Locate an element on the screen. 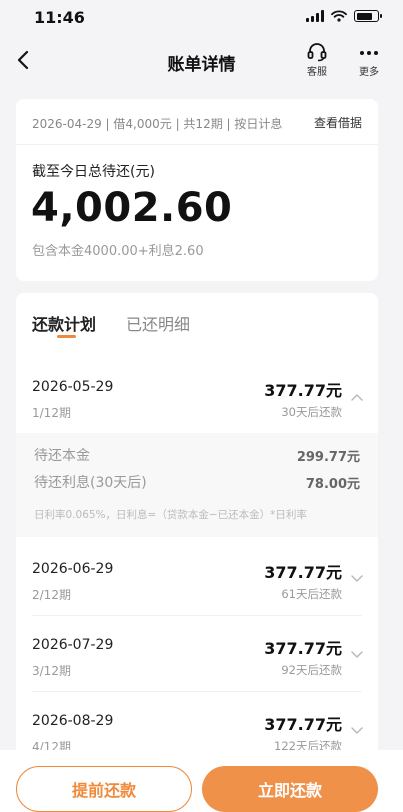 The height and width of the screenshot is (812, 403). principal-label: 待还本金 is located at coordinates (62, 456).